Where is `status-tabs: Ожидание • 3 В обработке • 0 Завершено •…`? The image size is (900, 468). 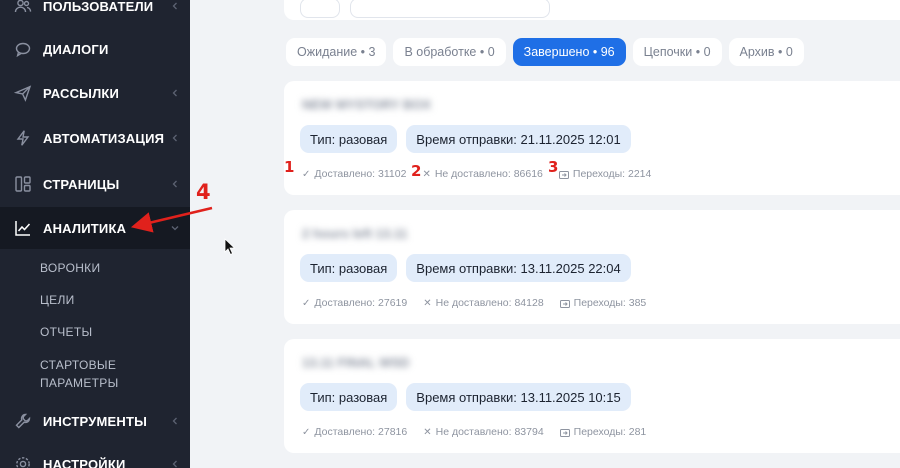
status-tabs: Ожидание • 3 В обработке • 0 Завершено •… is located at coordinates (545, 52).